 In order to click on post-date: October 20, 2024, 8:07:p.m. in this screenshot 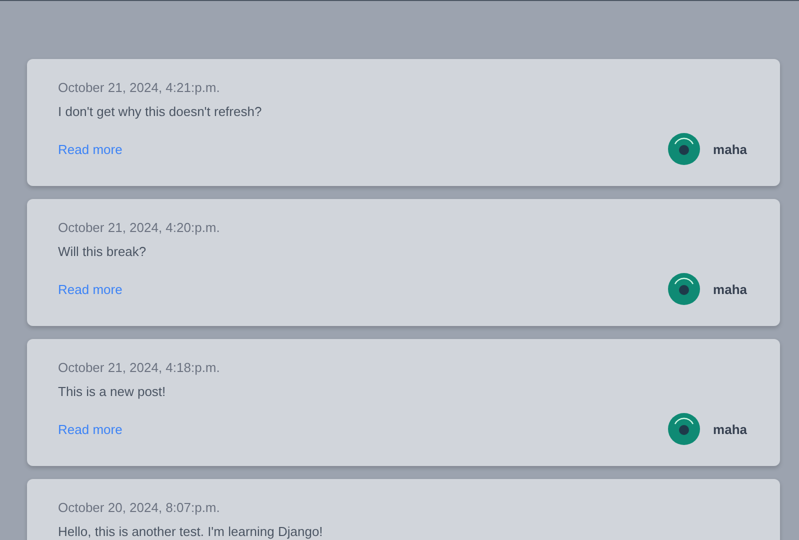, I will do `click(139, 507)`.